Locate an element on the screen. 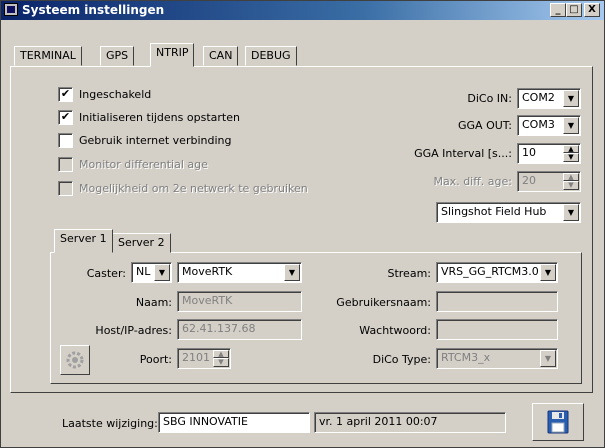 Image resolution: width=605 pixels, height=448 pixels. option-use-internet: Gebruik internet verbinding is located at coordinates (144, 140).